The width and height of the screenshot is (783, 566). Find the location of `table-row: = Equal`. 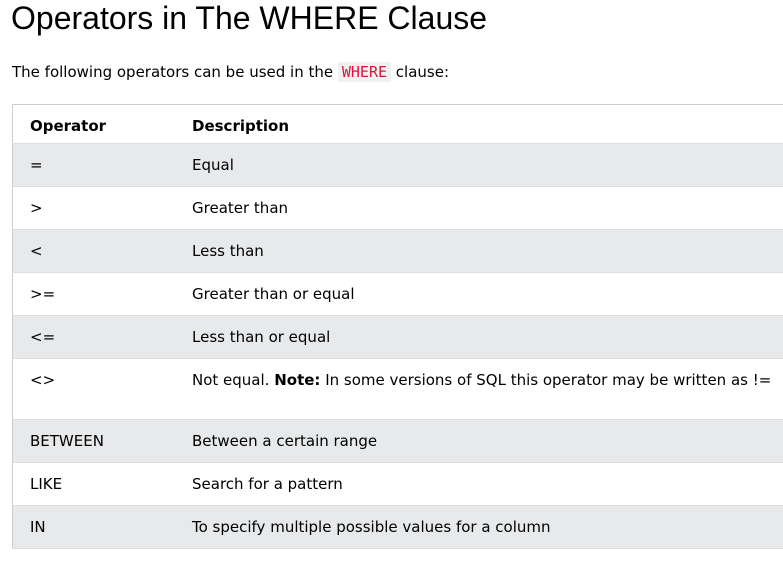

table-row: = Equal is located at coordinates (397, 165).